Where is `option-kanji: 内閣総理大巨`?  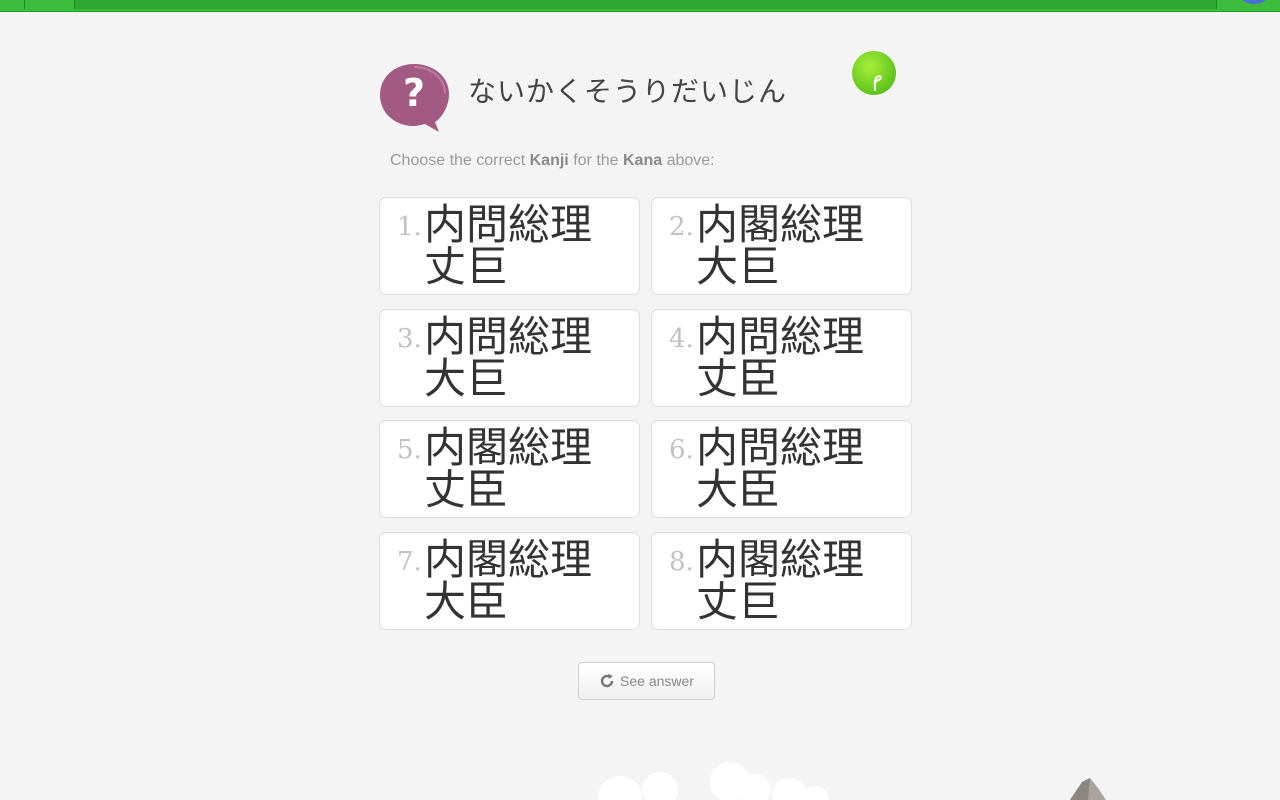 option-kanji: 内閣総理大巨 is located at coordinates (780, 245).